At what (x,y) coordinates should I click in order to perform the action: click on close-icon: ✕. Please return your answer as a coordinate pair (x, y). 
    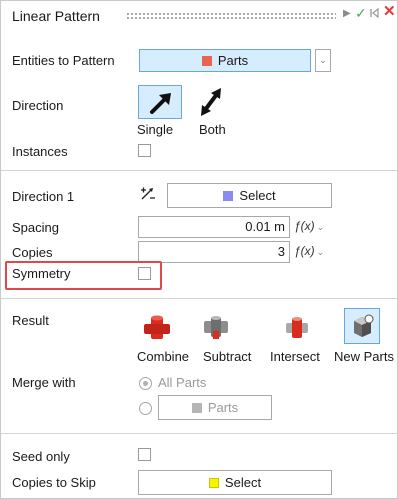
    Looking at the image, I should click on (389, 12).